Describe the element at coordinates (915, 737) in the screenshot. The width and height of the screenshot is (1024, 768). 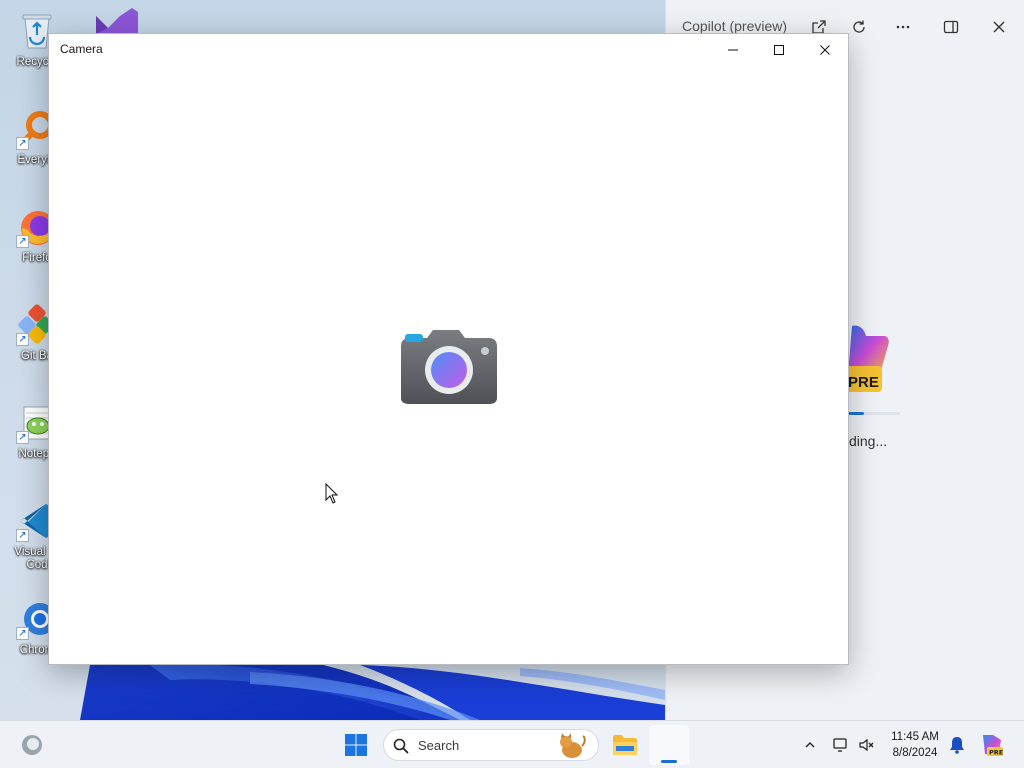
I see `clock-time: 11:45 AM` at that location.